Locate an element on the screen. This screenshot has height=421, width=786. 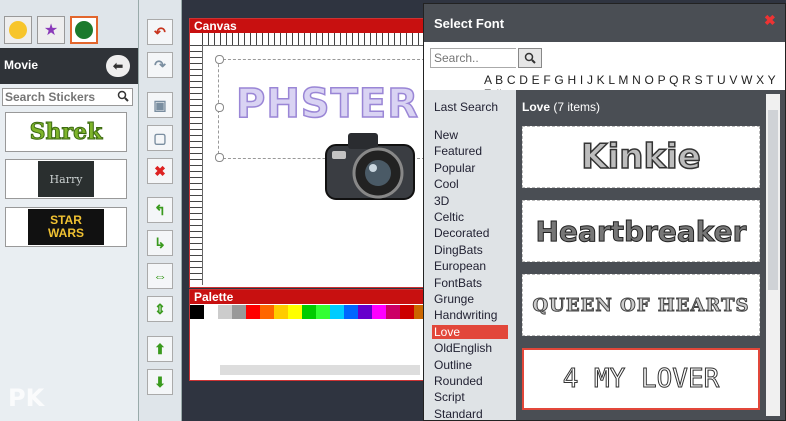
flip-vertical-button: ⇕ is located at coordinates (160, 309).